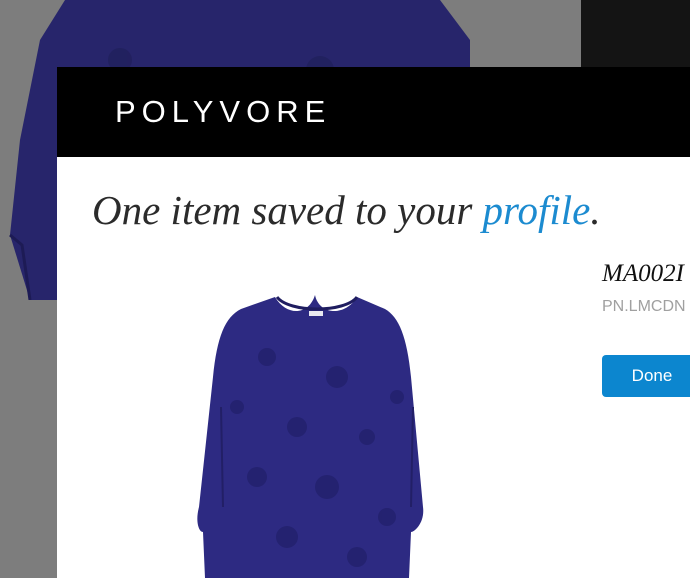  What do you see at coordinates (643, 273) in the screenshot?
I see `item-title: MA002I` at bounding box center [643, 273].